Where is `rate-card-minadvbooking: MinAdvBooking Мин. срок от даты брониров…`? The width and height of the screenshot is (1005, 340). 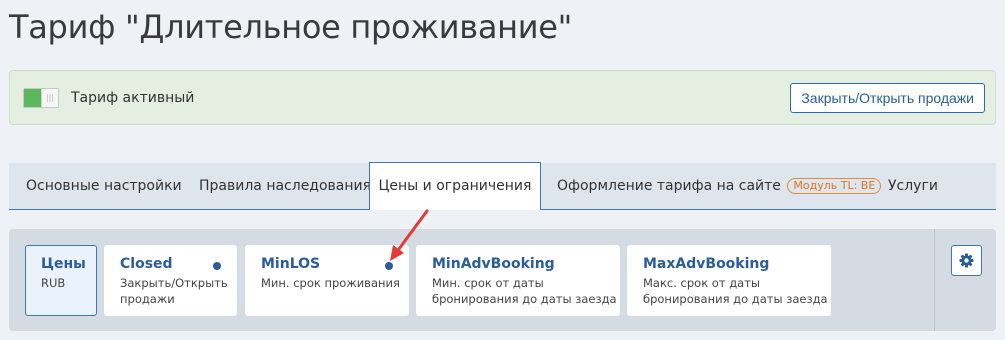
rate-card-minadvbooking: MinAdvBooking Мин. срок от даты брониров… is located at coordinates (518, 280).